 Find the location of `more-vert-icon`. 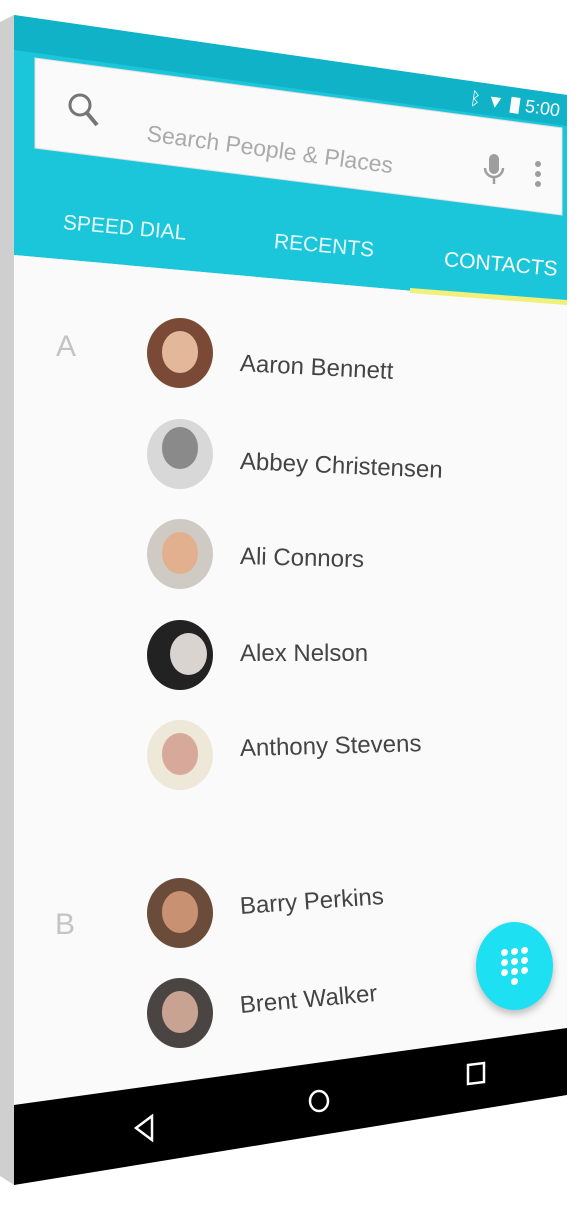

more-vert-icon is located at coordinates (538, 175).